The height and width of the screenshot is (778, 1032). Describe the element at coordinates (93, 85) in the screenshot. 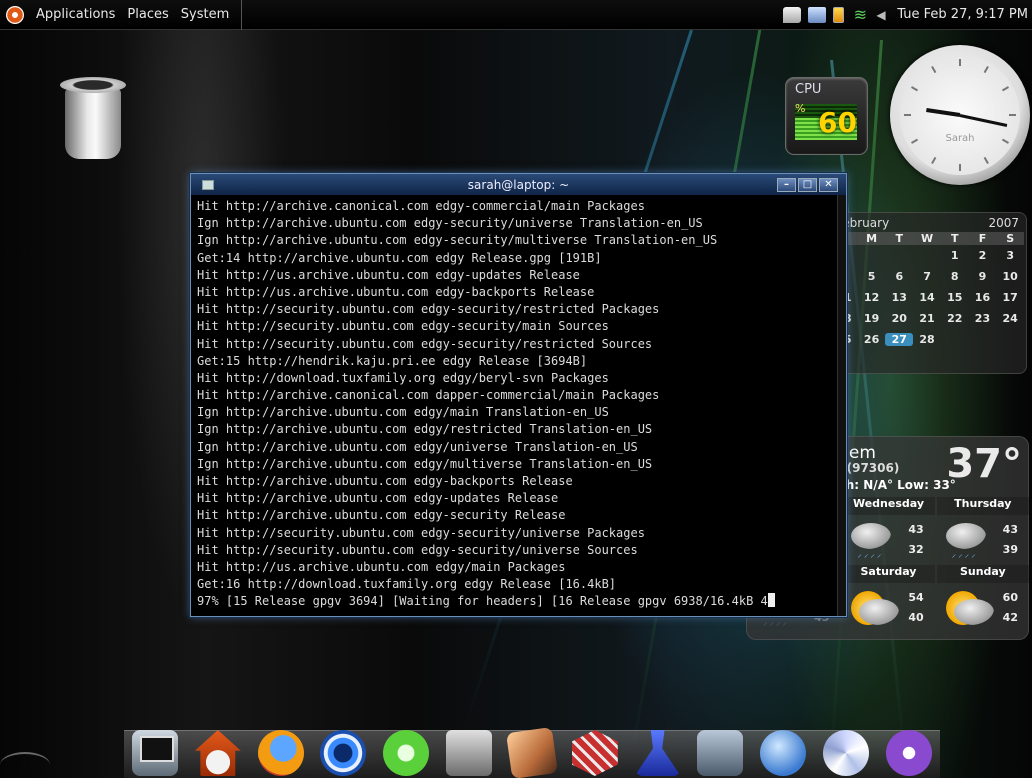

I see `trash-can-rim` at that location.